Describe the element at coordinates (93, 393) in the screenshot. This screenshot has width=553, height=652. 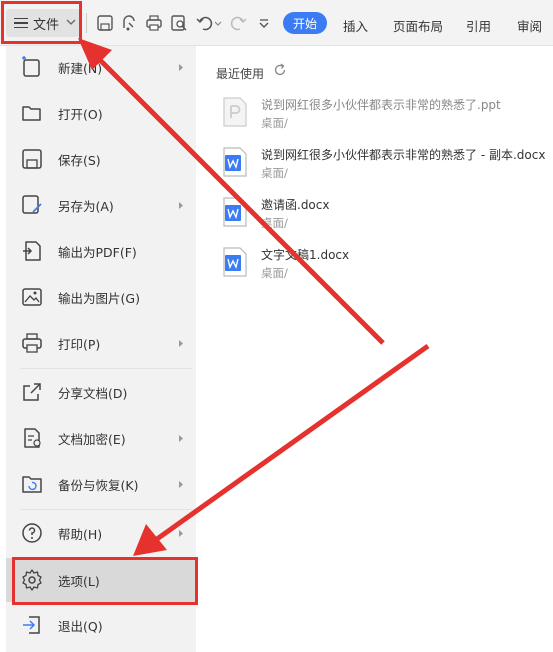
I see `menu-item-label: 分享文档(D)` at that location.